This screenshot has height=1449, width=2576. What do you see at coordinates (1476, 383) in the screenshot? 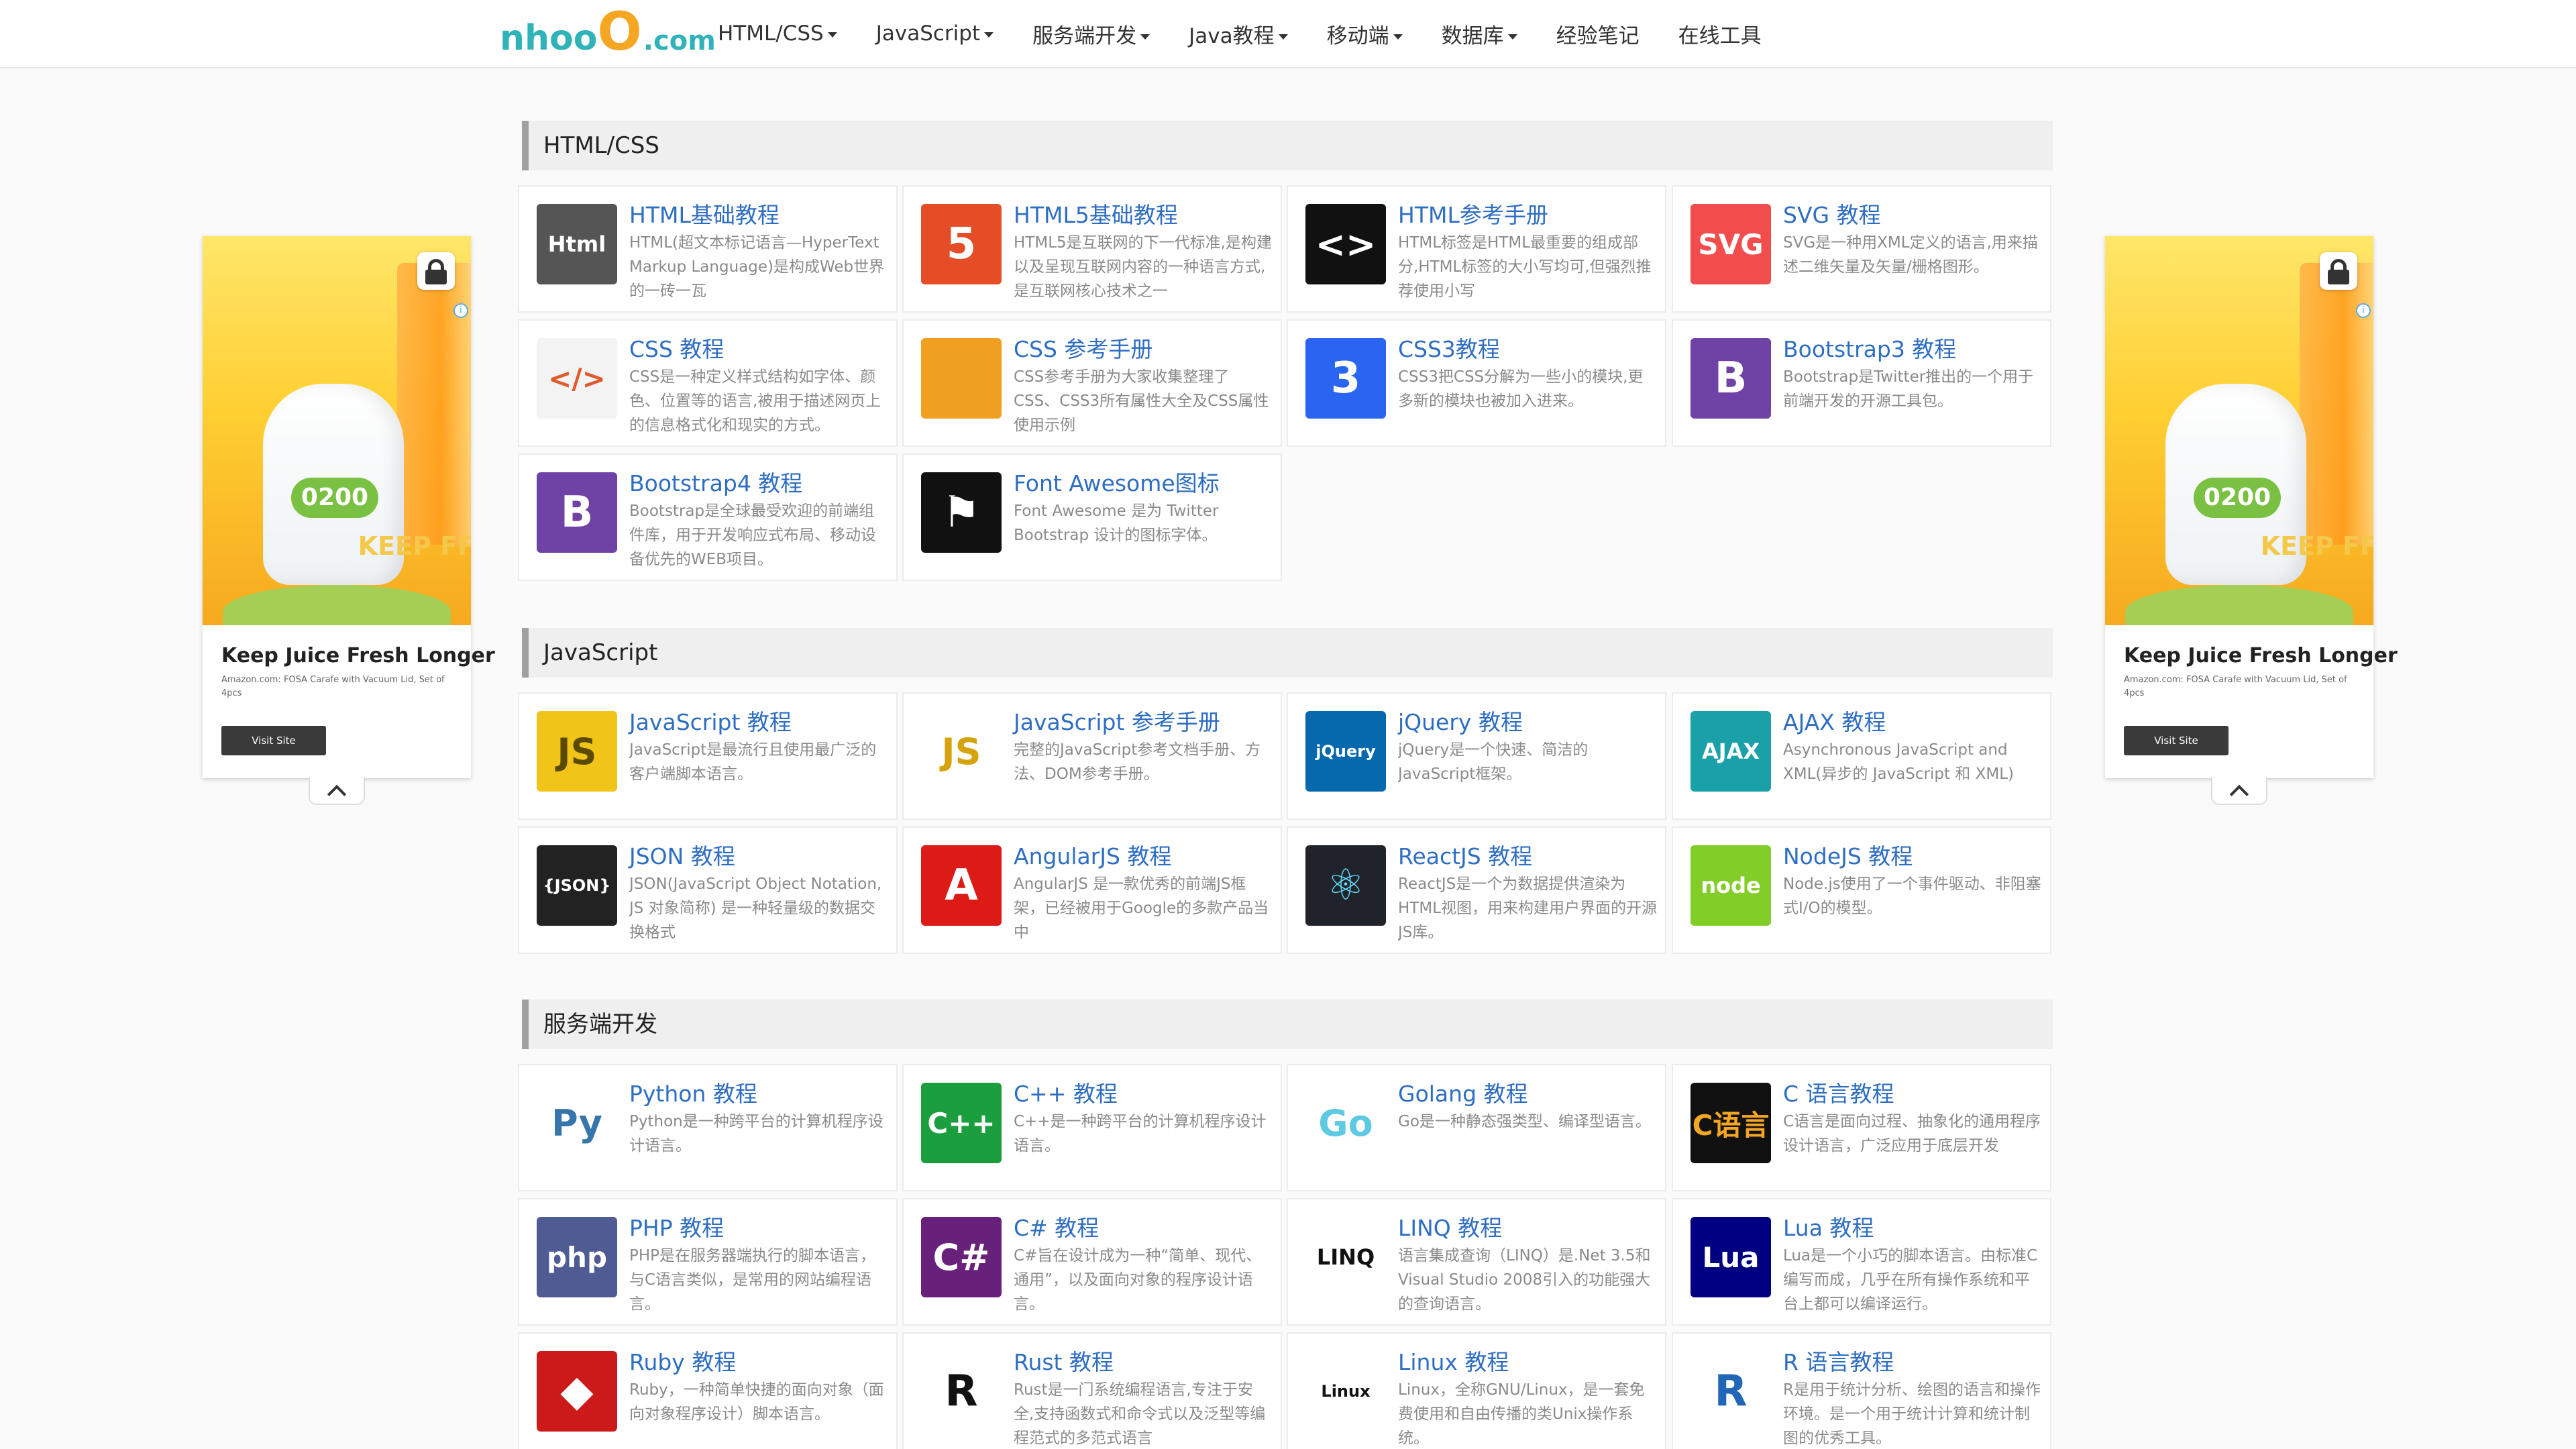
I see `tutorial-card: 3 CSS3教程 CSS3把CSS分解为一些小的模块,更多新的模块也被加入进来。` at bounding box center [1476, 383].